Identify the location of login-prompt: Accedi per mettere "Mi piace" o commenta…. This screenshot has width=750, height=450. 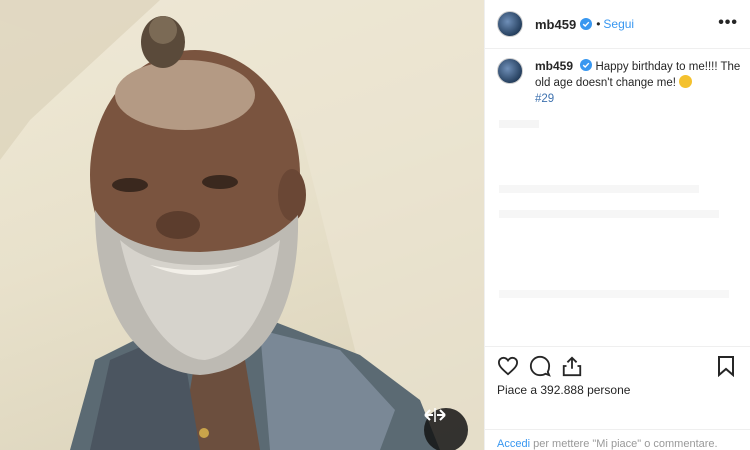
(617, 439).